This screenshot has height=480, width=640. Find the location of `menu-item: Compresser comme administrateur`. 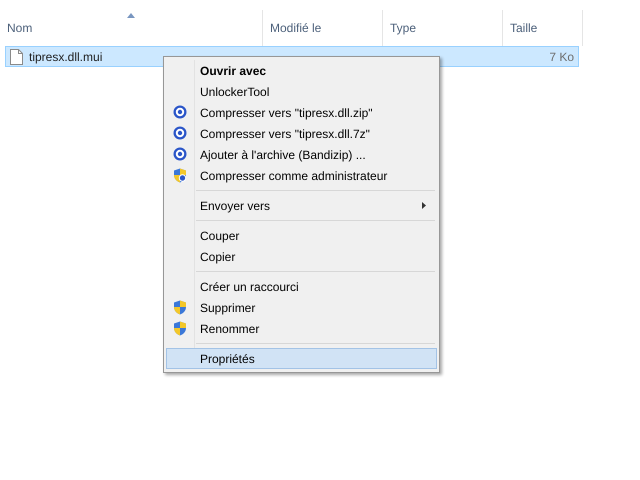

menu-item: Compresser comme administrateur is located at coordinates (301, 175).